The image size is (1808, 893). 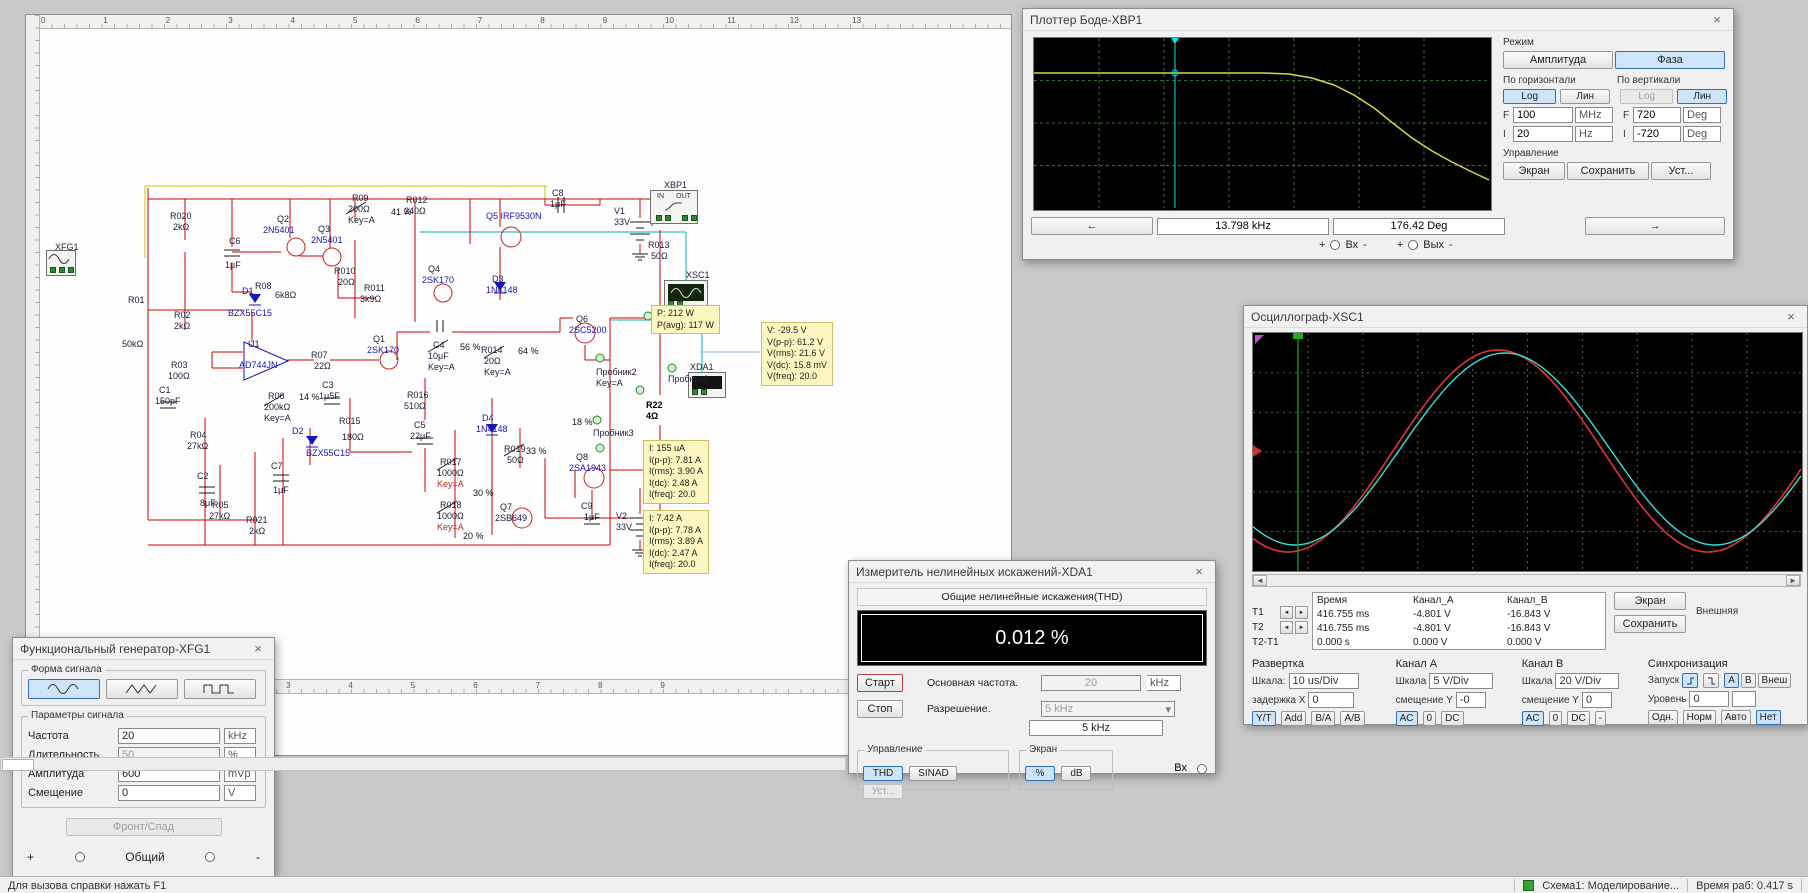 What do you see at coordinates (1650, 624) in the screenshot?
I see `scope-save-button: Сохранить` at bounding box center [1650, 624].